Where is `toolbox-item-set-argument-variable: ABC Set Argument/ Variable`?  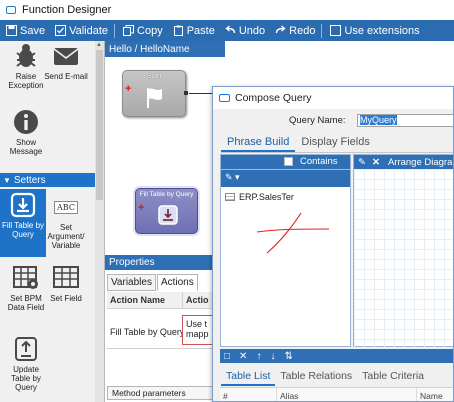
toolbox-item-set-argument-variable: ABC Set Argument/ Variable is located at coordinates (66, 222).